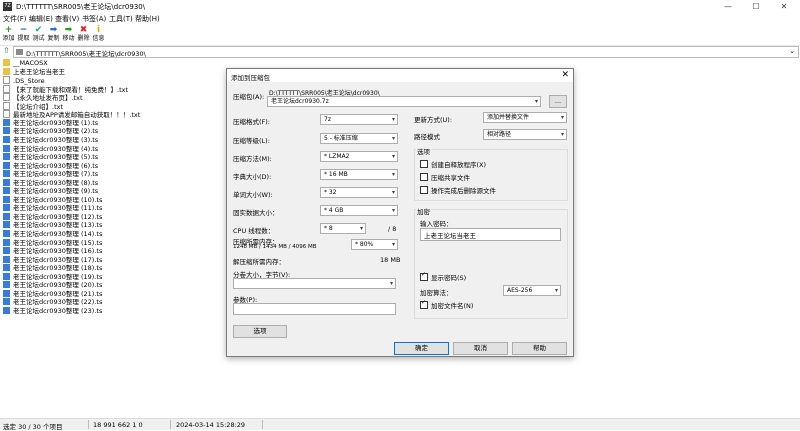  What do you see at coordinates (424, 276) in the screenshot?
I see `checkbox-checked-icon` at bounding box center [424, 276].